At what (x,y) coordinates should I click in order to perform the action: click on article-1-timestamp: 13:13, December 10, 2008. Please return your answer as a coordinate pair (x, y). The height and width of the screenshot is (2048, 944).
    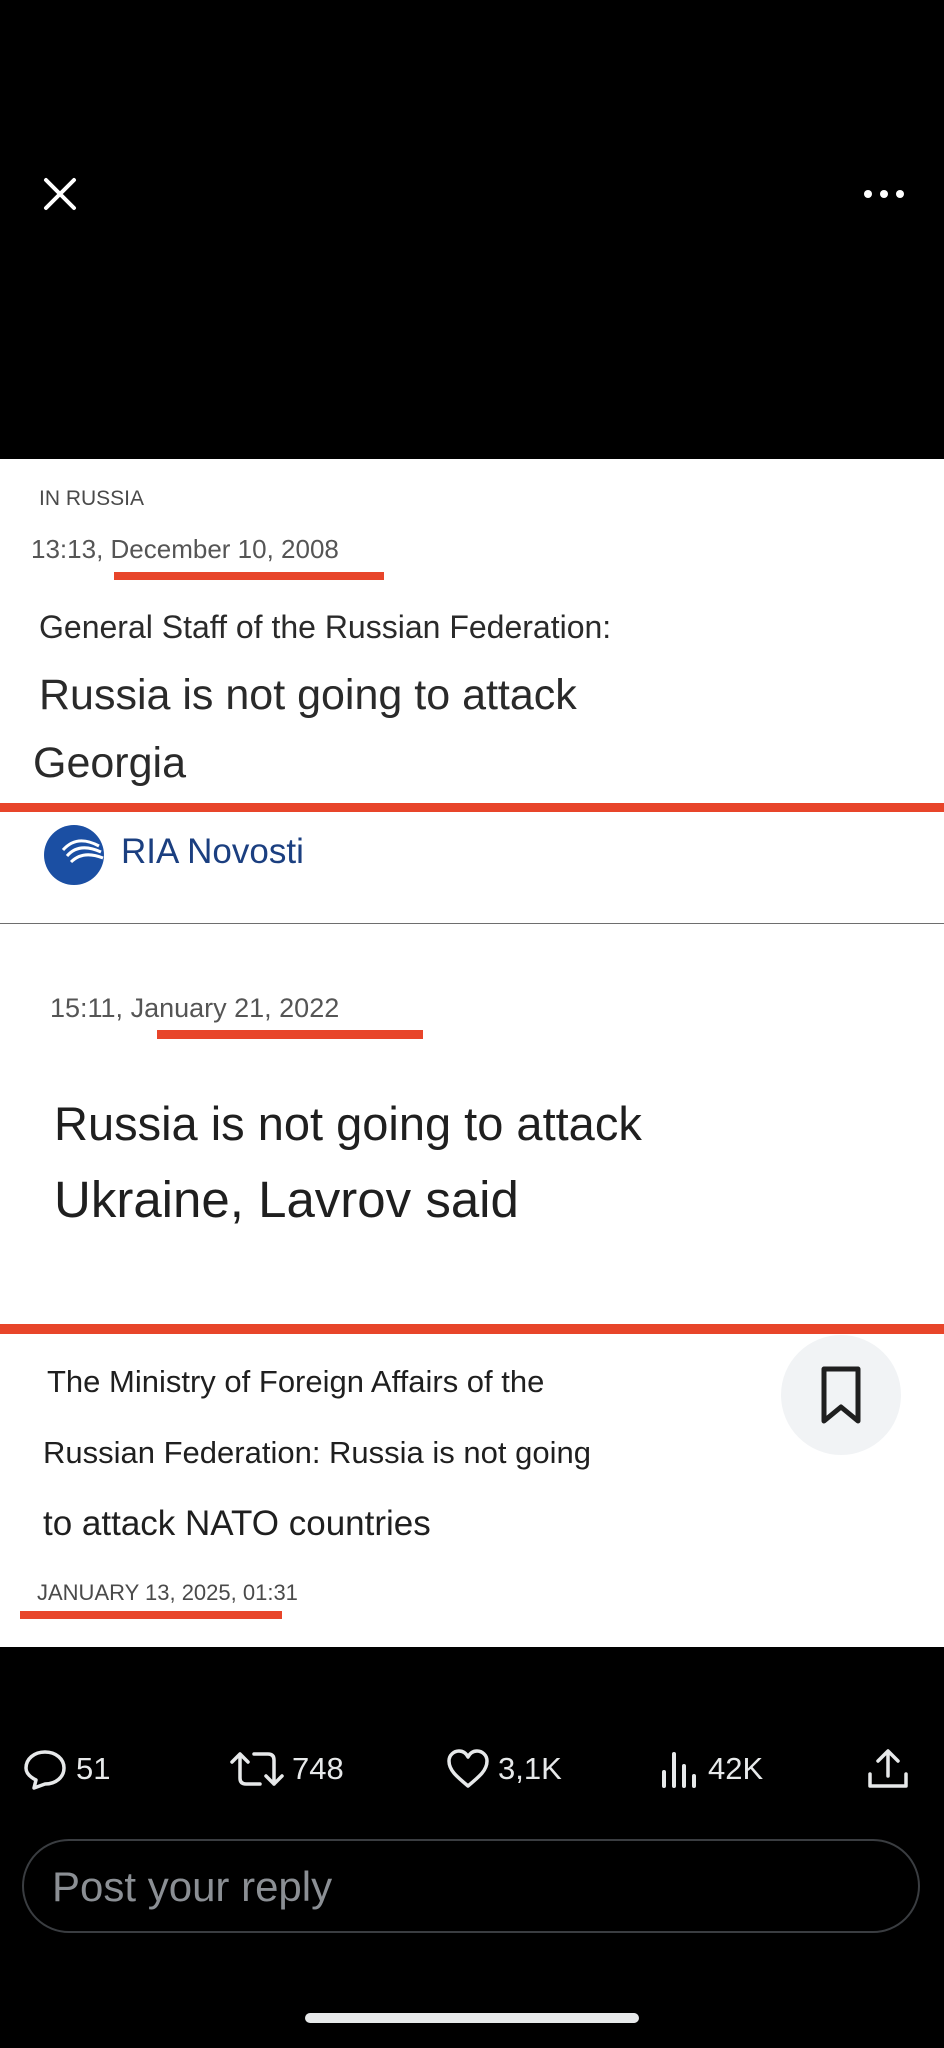
    Looking at the image, I should click on (185, 549).